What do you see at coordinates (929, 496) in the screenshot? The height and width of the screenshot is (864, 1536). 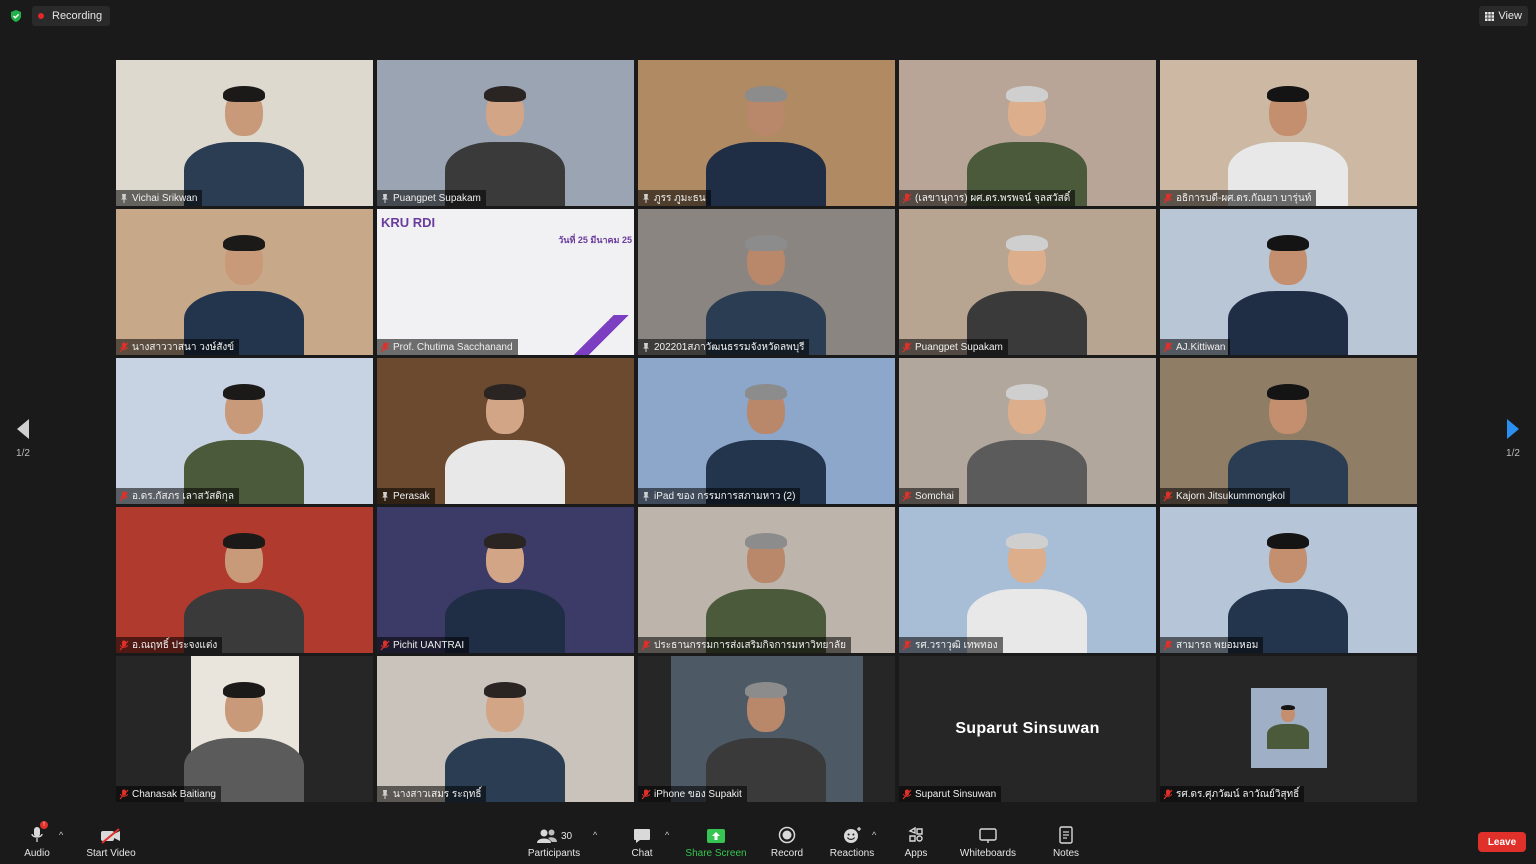 I see `participant-name-tag: Somchai` at bounding box center [929, 496].